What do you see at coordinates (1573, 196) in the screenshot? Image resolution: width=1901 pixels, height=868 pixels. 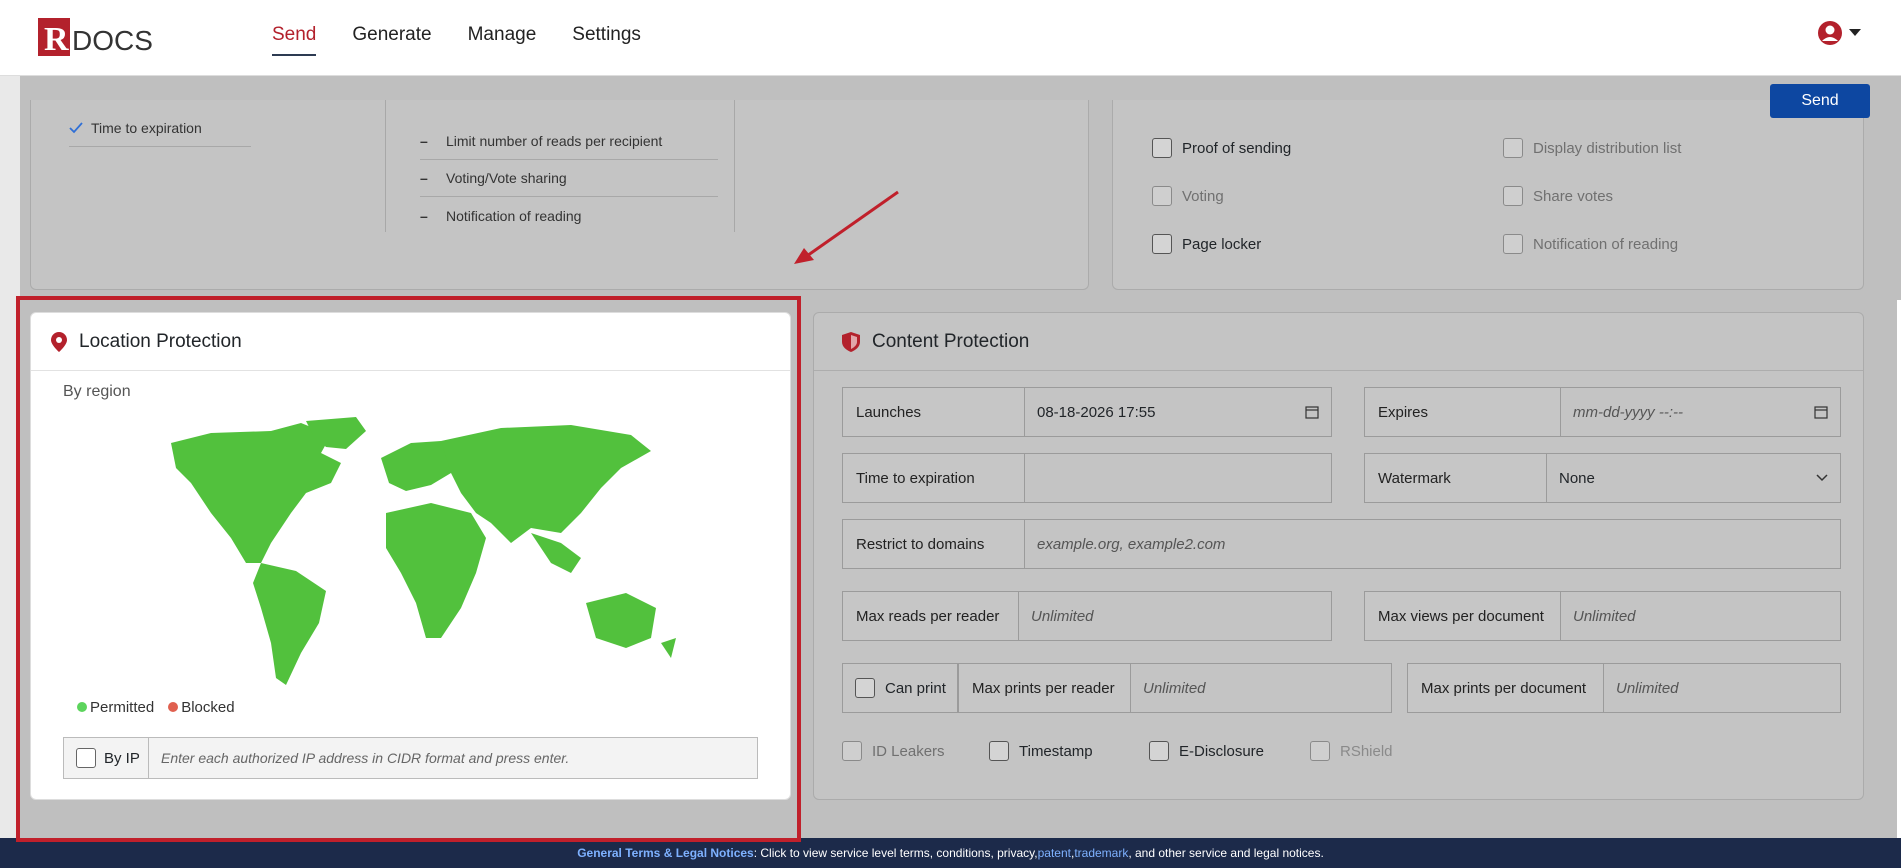 I see `option-label: Share votes` at bounding box center [1573, 196].